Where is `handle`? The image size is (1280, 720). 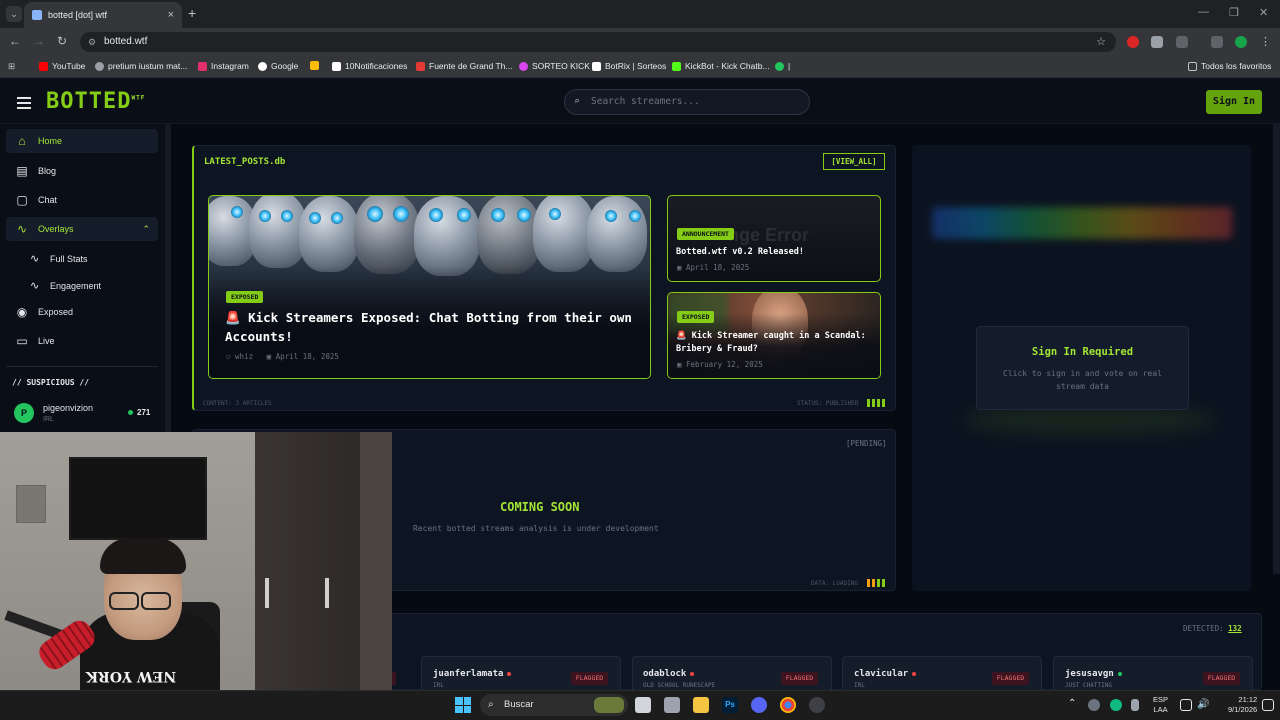
handle is located at coordinates (327, 593).